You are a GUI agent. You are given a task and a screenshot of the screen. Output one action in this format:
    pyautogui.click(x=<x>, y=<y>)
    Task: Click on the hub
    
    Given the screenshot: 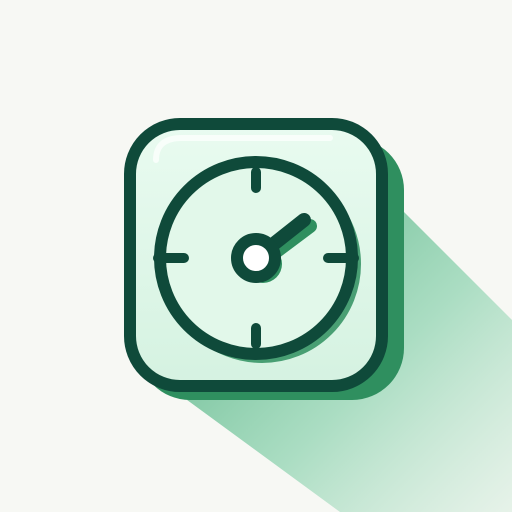 What is the action you would take?
    pyautogui.click(x=256, y=258)
    